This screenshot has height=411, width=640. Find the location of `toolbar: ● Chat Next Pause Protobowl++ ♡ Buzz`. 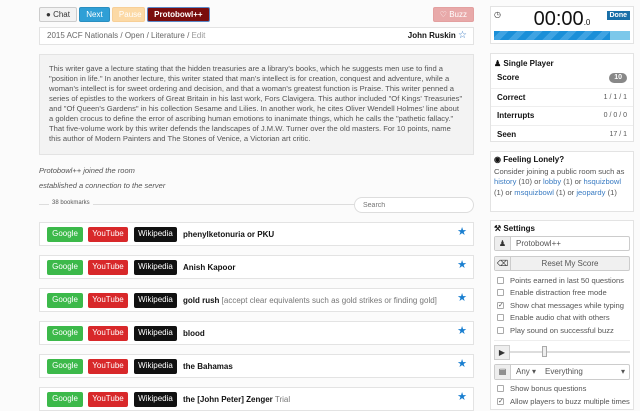

toolbar: ● Chat Next Pause Protobowl++ ♡ Buzz is located at coordinates (256, 14).